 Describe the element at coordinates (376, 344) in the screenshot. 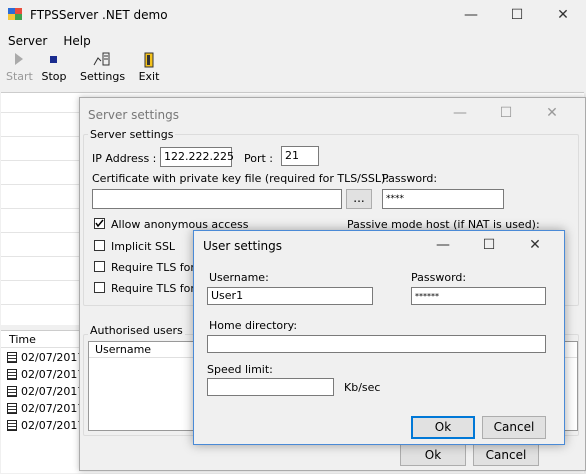

I see `home-directory-input` at that location.